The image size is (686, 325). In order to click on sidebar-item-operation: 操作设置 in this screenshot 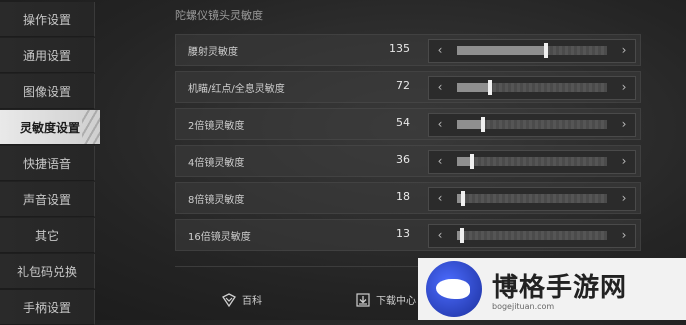, I will do `click(47, 19)`.